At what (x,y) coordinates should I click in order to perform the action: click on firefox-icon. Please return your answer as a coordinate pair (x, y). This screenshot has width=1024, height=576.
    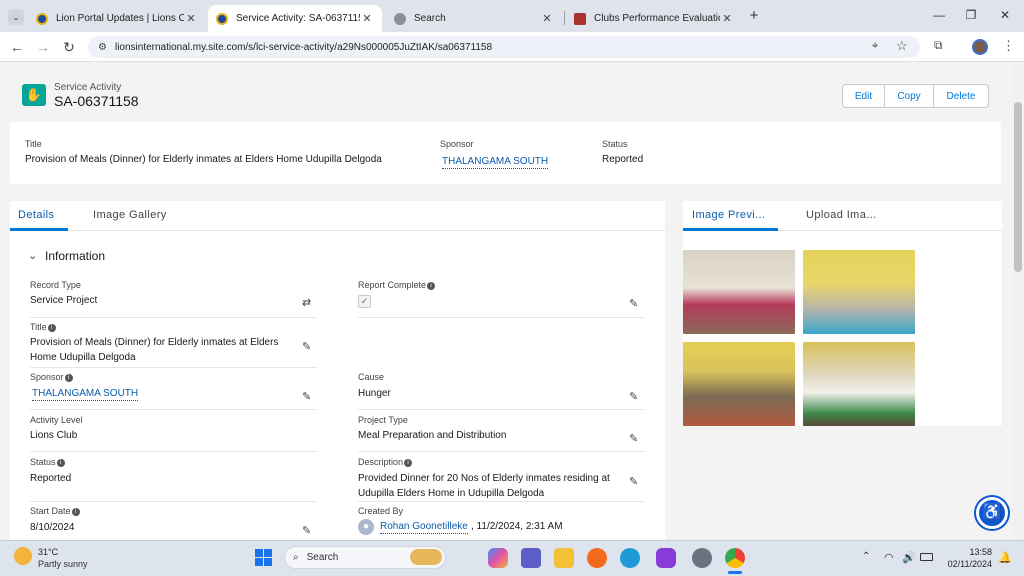
    Looking at the image, I should click on (597, 558).